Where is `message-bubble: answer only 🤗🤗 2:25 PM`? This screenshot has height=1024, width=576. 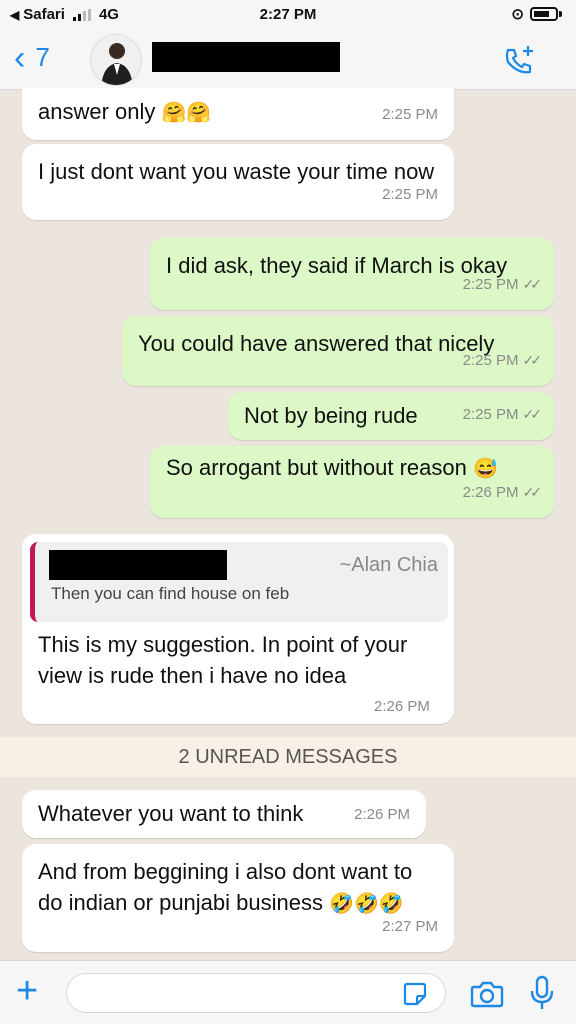
message-bubble: answer only 🤗🤗 2:25 PM is located at coordinates (238, 114).